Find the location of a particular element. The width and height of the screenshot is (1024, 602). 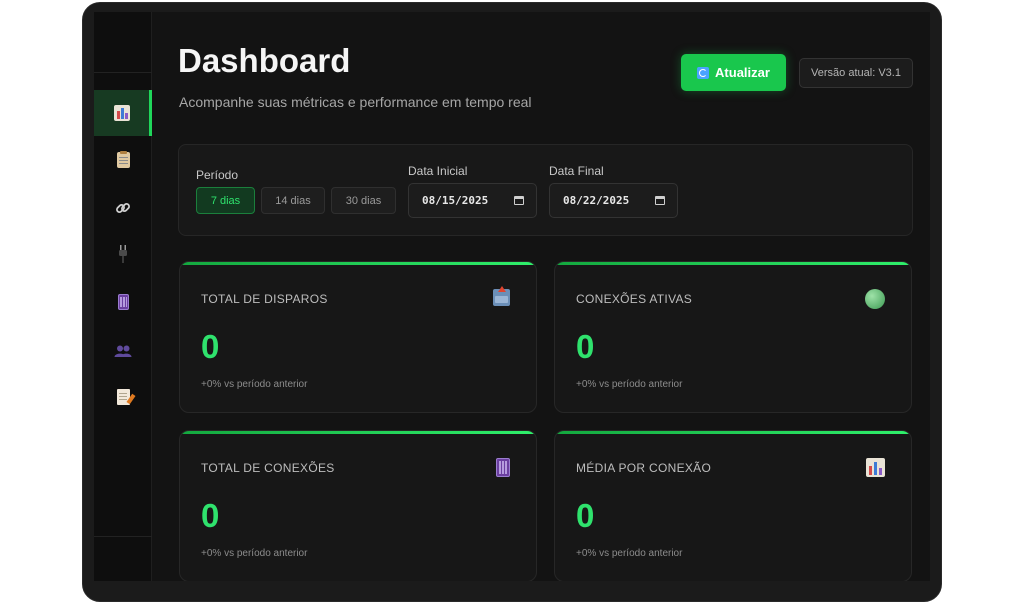

outbox-icon is located at coordinates (501, 296).